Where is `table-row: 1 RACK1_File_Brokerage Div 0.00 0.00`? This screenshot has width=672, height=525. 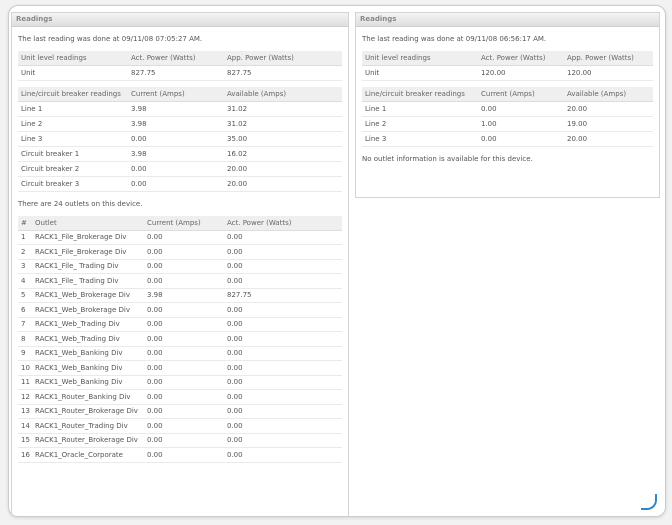
table-row: 1 RACK1_File_Brokerage Div 0.00 0.00 is located at coordinates (180, 237).